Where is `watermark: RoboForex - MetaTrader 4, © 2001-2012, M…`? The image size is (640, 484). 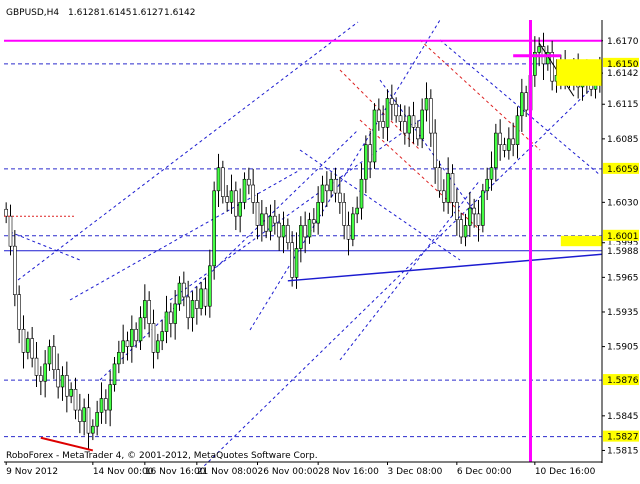 watermark: RoboForex - MetaTrader 4, © 2001-2012, M… is located at coordinates (162, 456).